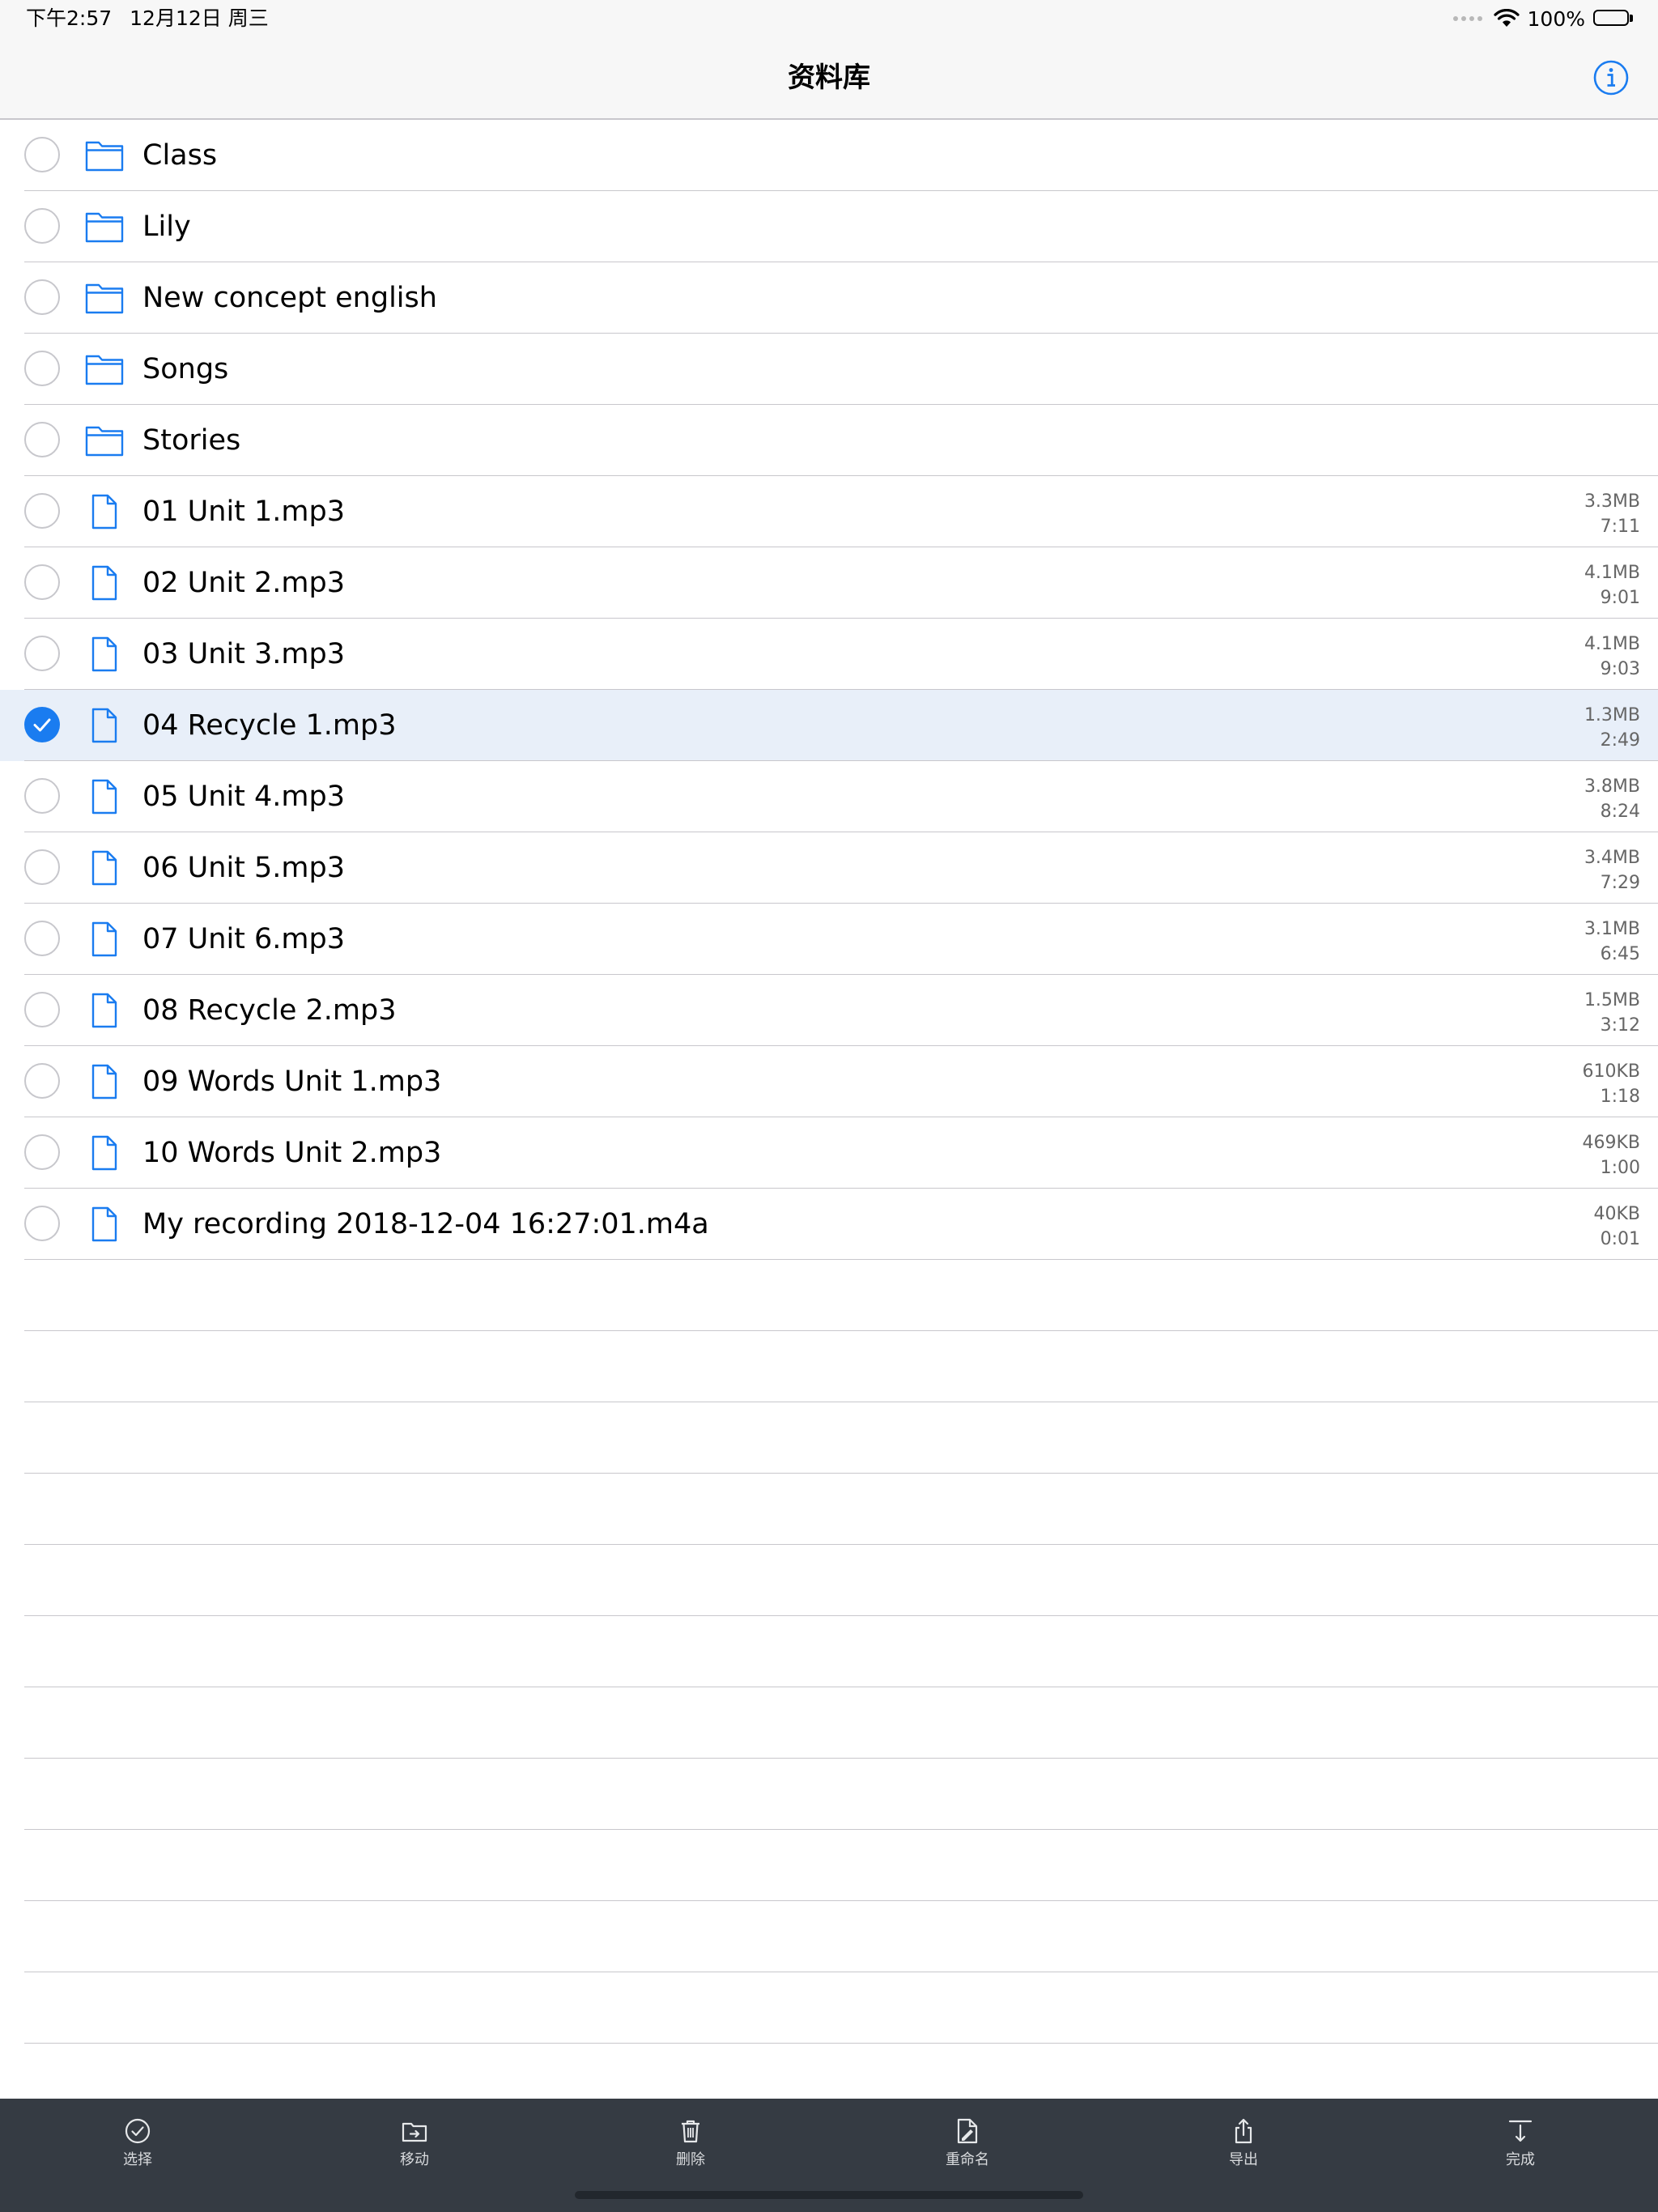 The image size is (1658, 2212). I want to click on row-name: 02 Unit 2.mp3, so click(244, 583).